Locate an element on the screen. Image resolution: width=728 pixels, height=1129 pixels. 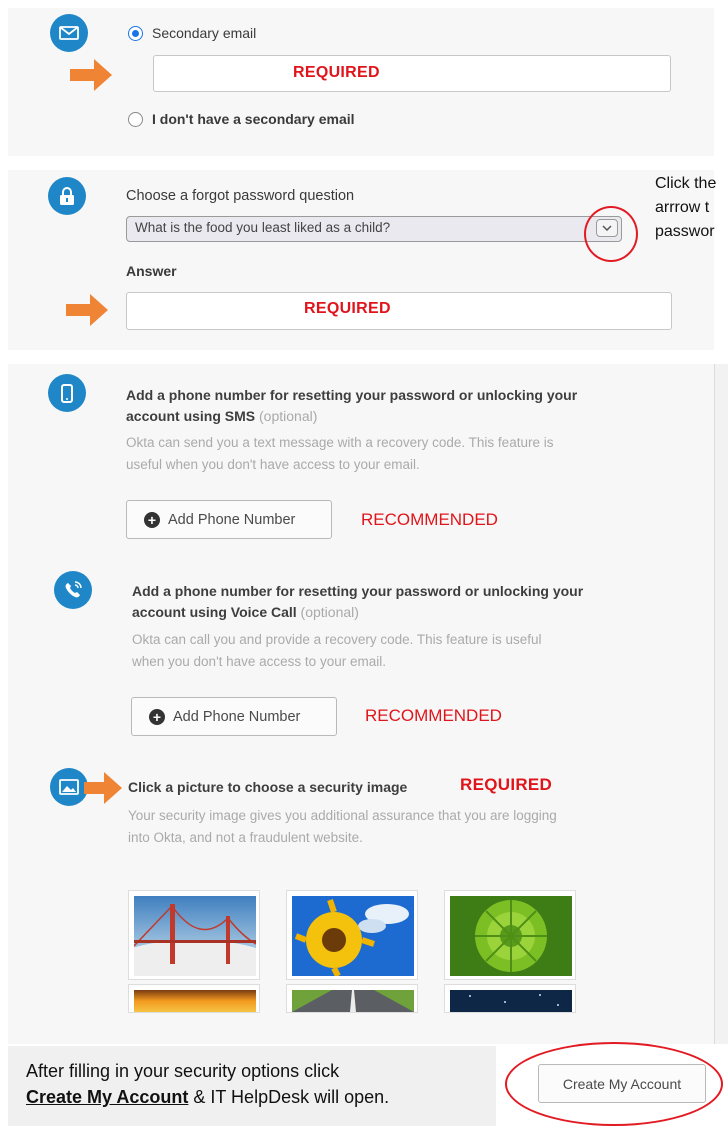
secondary-email-required-label: REQUIRED is located at coordinates (336, 72).